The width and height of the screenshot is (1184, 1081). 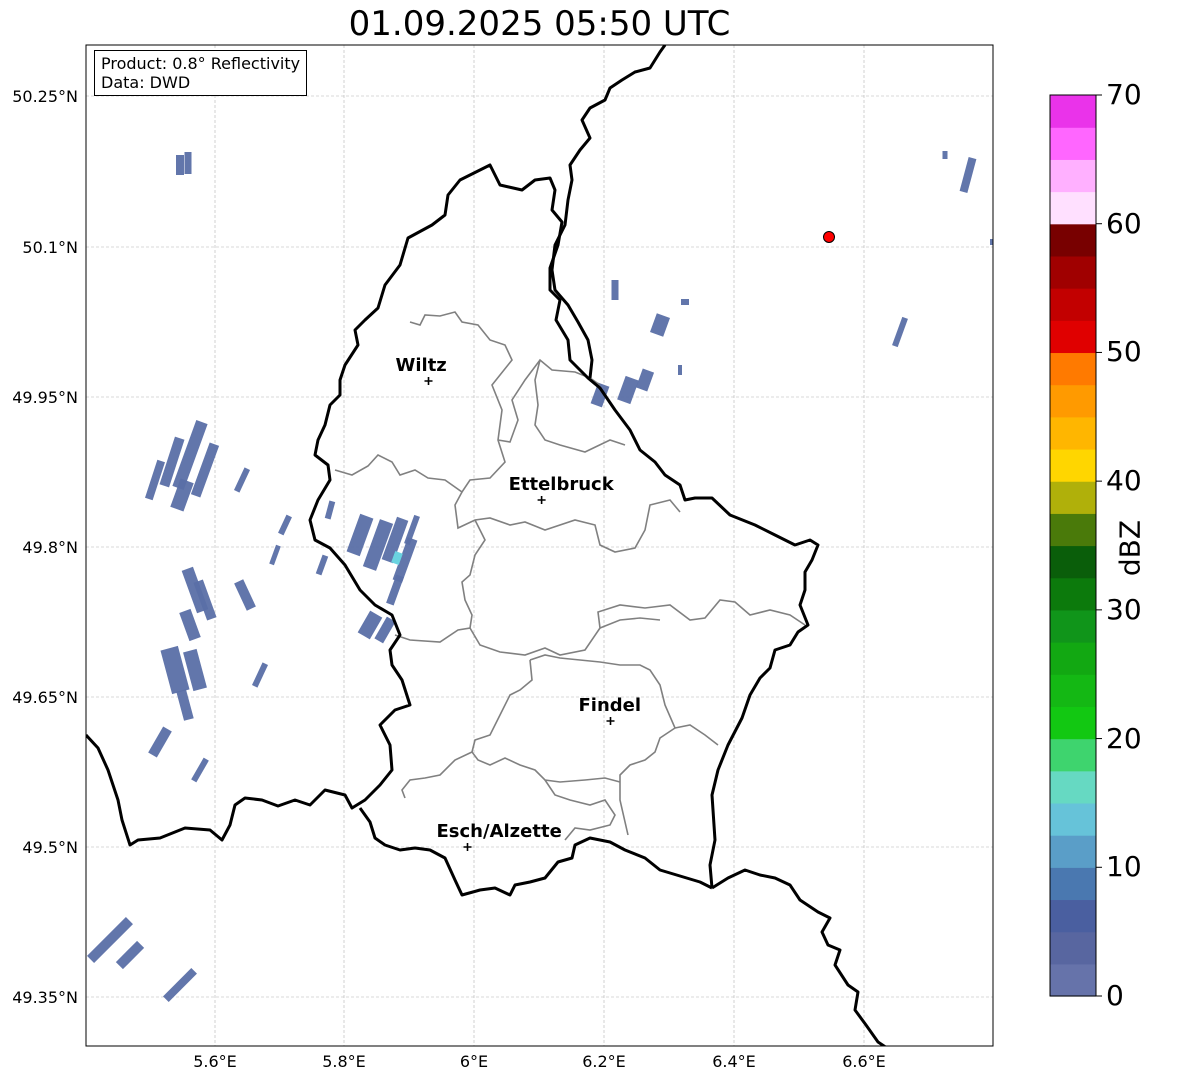 I want to click on colorbar-tick-label: 70, so click(x=1124, y=94).